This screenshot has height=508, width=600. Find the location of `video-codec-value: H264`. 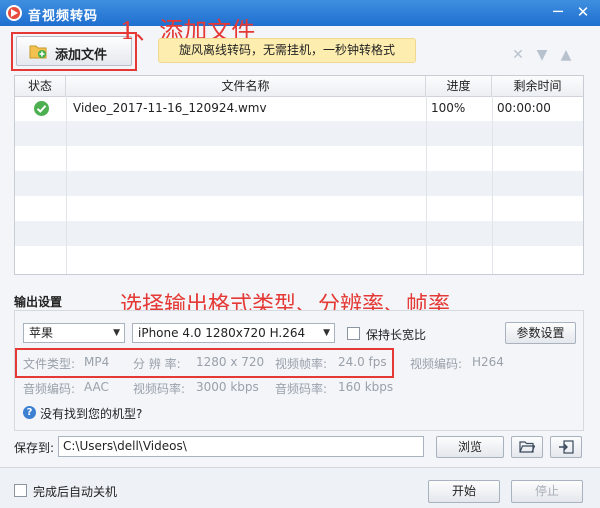

video-codec-value: H264 is located at coordinates (488, 362).